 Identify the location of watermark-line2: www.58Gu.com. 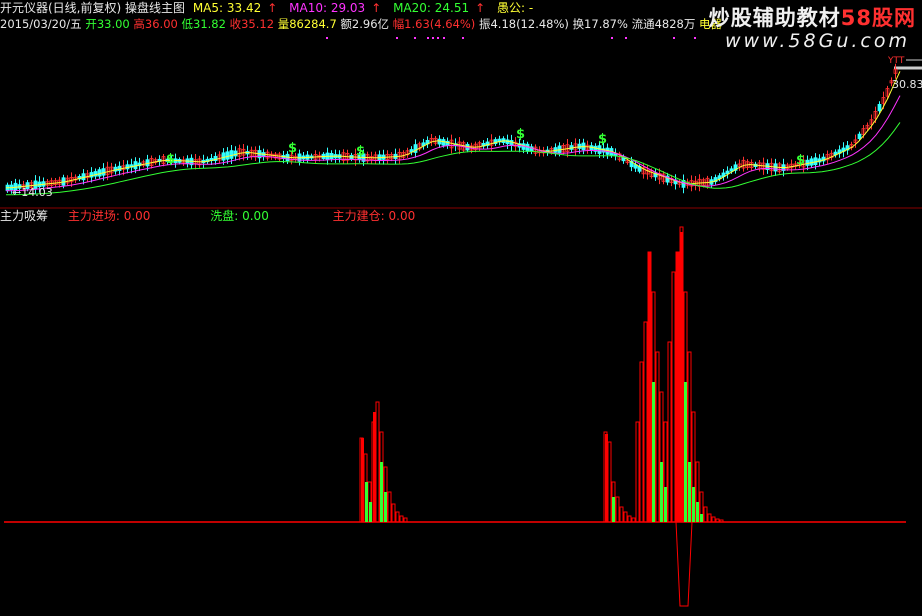
(817, 41).